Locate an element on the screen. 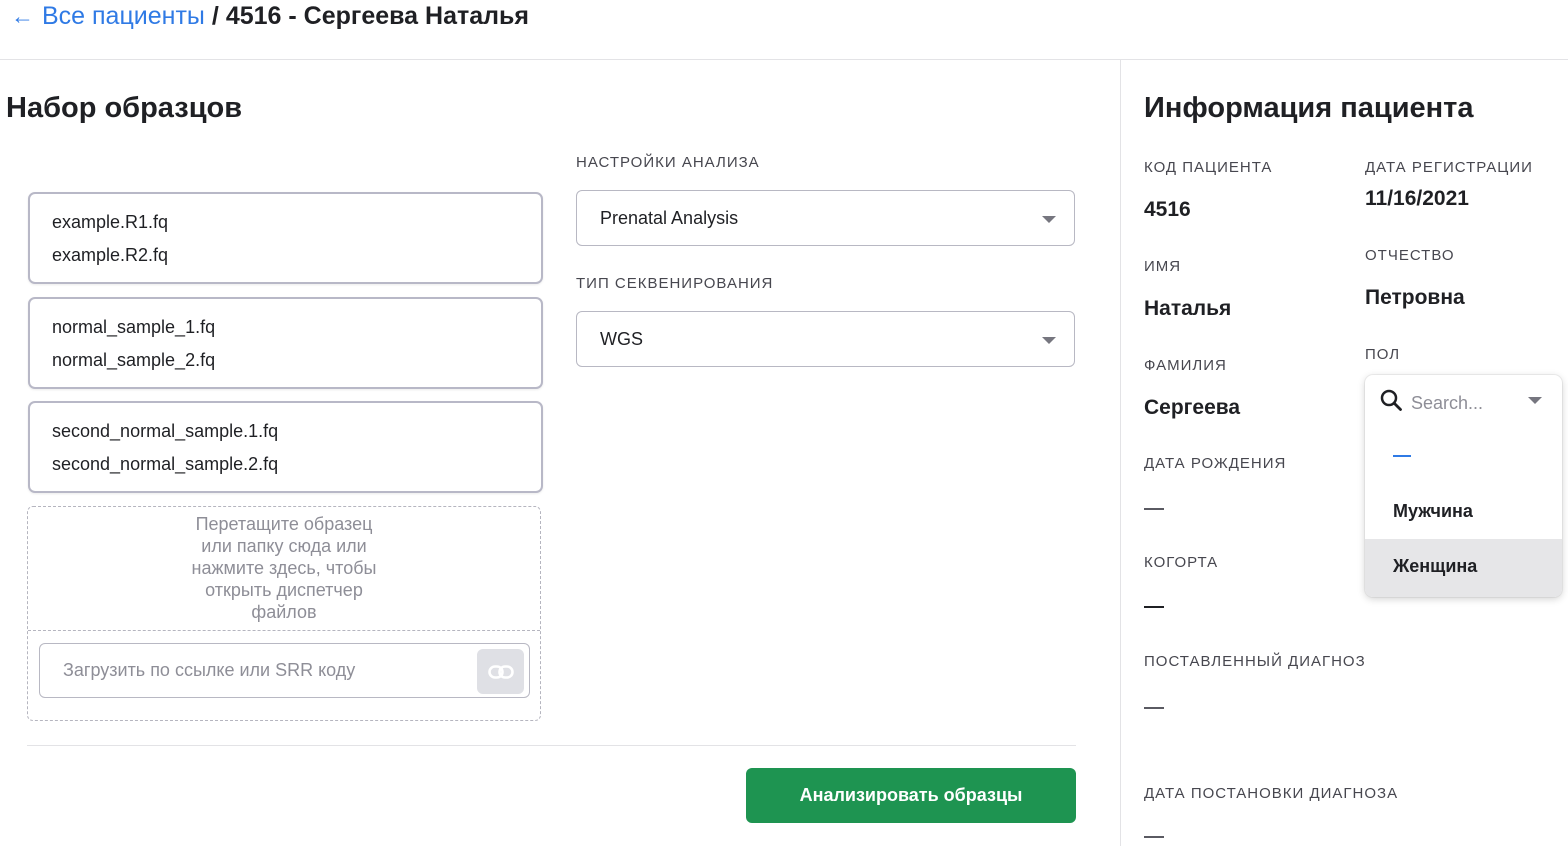 Image resolution: width=1568 pixels, height=846 pixels. last-name-value: Сергеева is located at coordinates (1192, 408).